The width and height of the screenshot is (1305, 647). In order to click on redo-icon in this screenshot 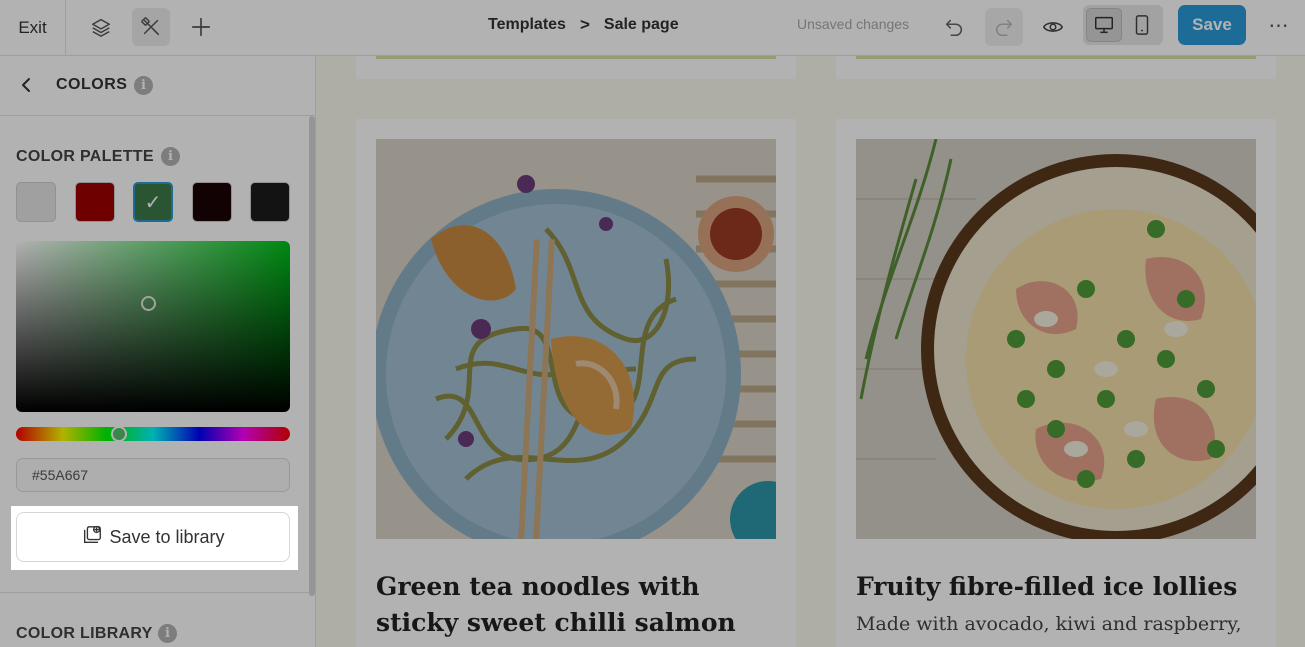, I will do `click(1004, 28)`.